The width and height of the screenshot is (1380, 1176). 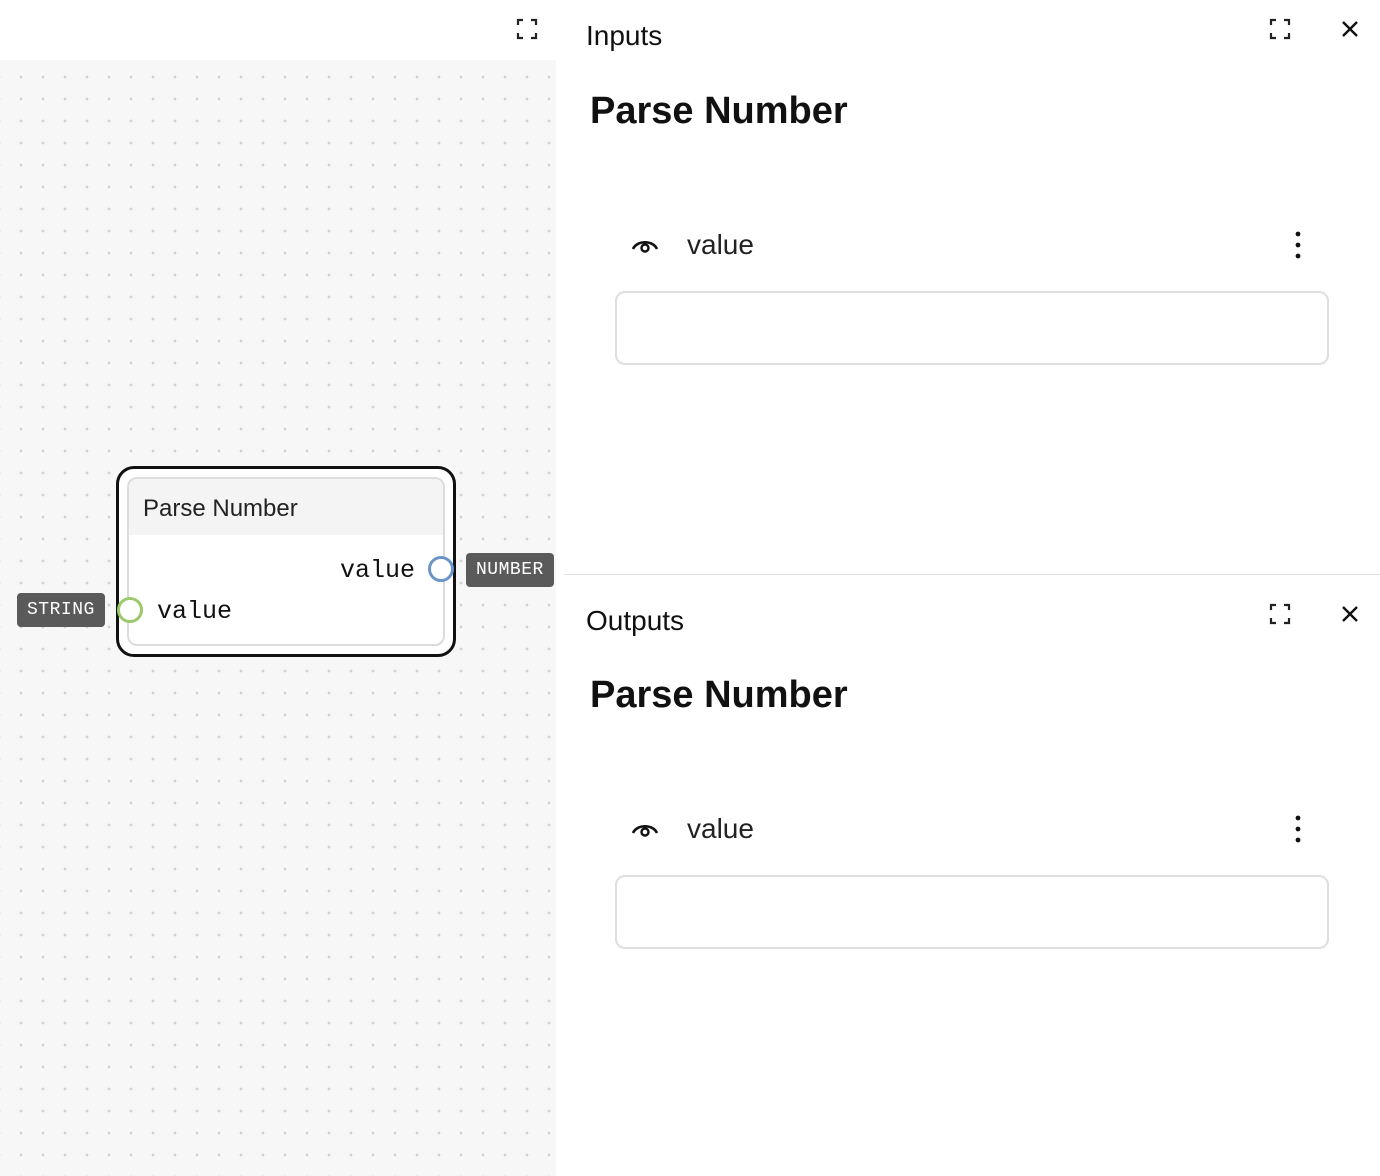 I want to click on canvas-header, so click(x=278, y=30).